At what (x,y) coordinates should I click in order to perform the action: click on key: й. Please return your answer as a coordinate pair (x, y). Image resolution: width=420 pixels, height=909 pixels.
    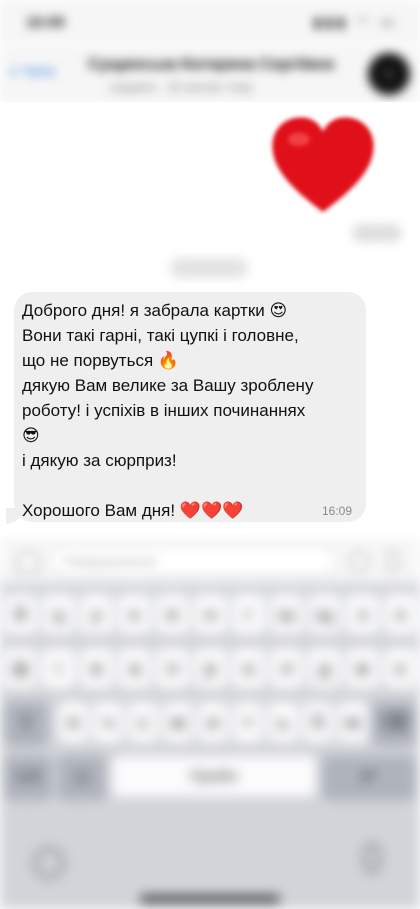
    Looking at the image, I should click on (20, 615).